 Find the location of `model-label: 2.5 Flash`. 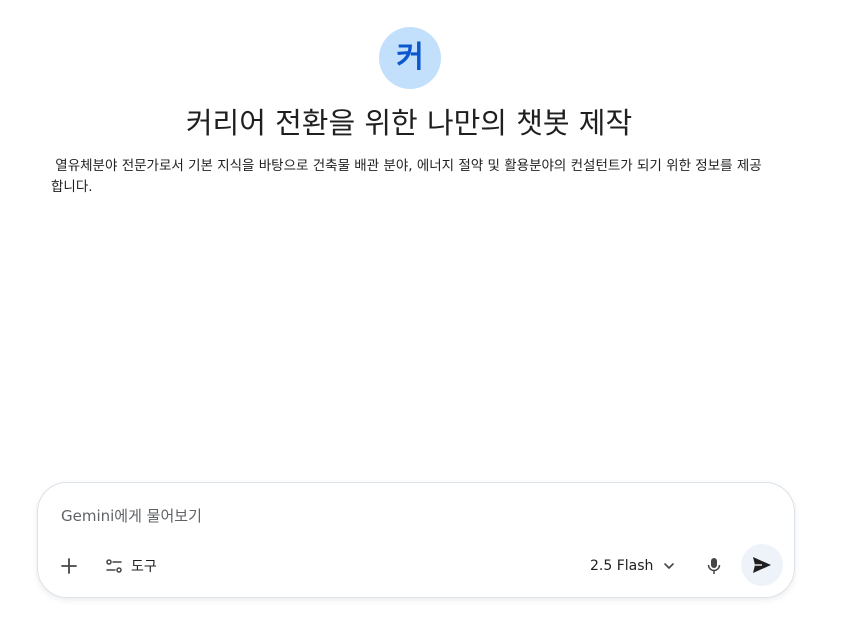

model-label: 2.5 Flash is located at coordinates (622, 566).